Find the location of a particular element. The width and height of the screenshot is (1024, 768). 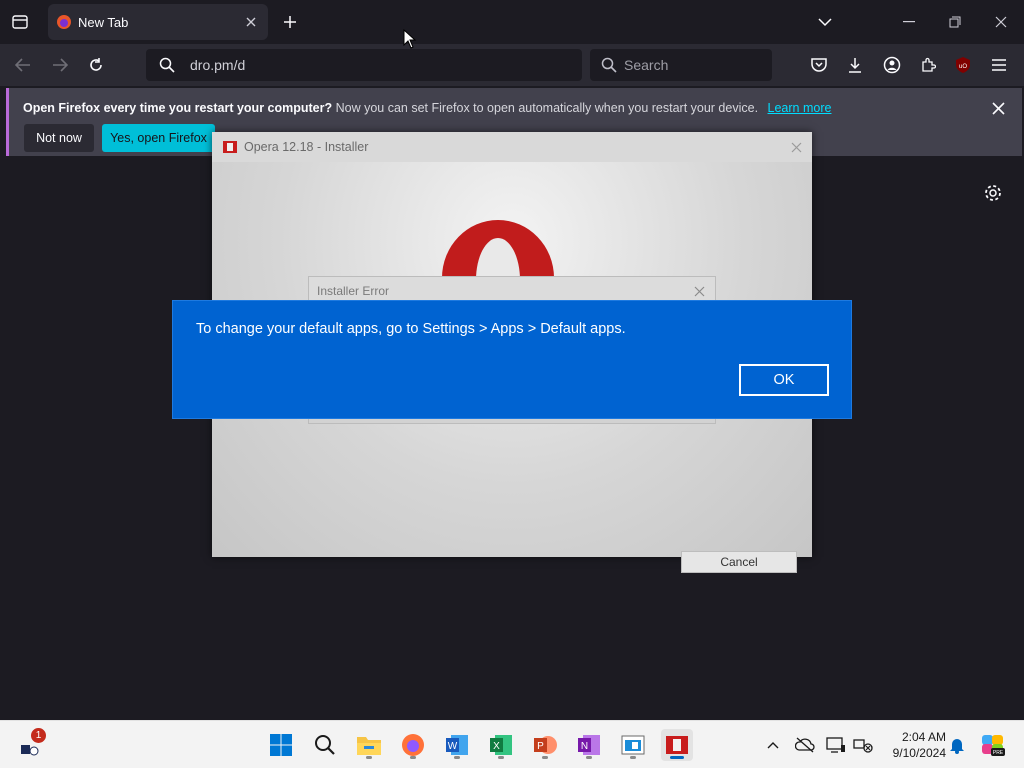

extensions-icon is located at coordinates (928, 65).